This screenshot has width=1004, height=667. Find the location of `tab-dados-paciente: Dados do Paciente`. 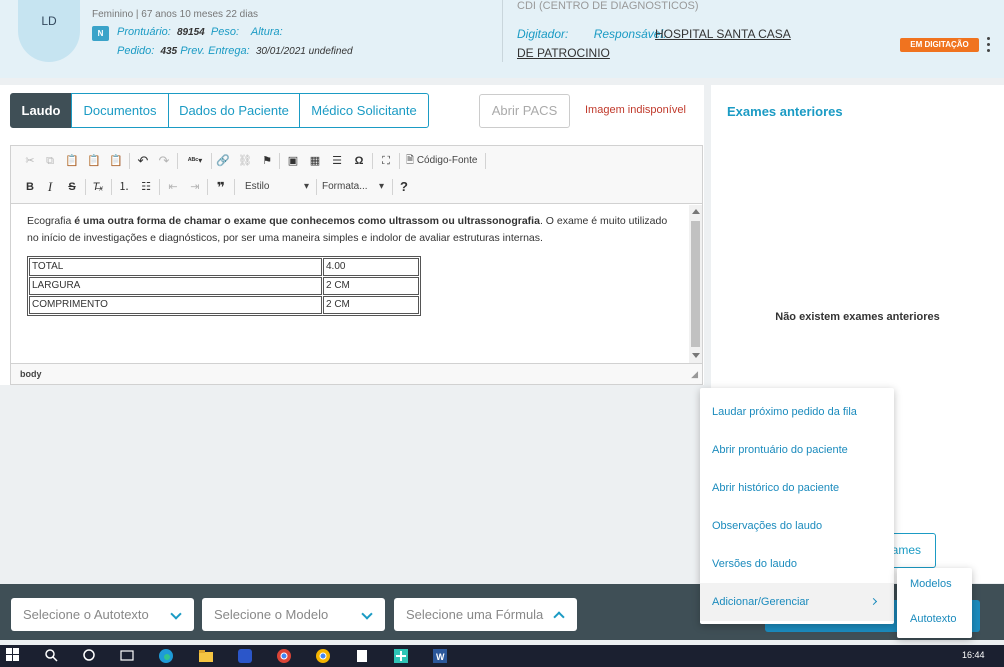

tab-dados-paciente: Dados do Paciente is located at coordinates (234, 110).